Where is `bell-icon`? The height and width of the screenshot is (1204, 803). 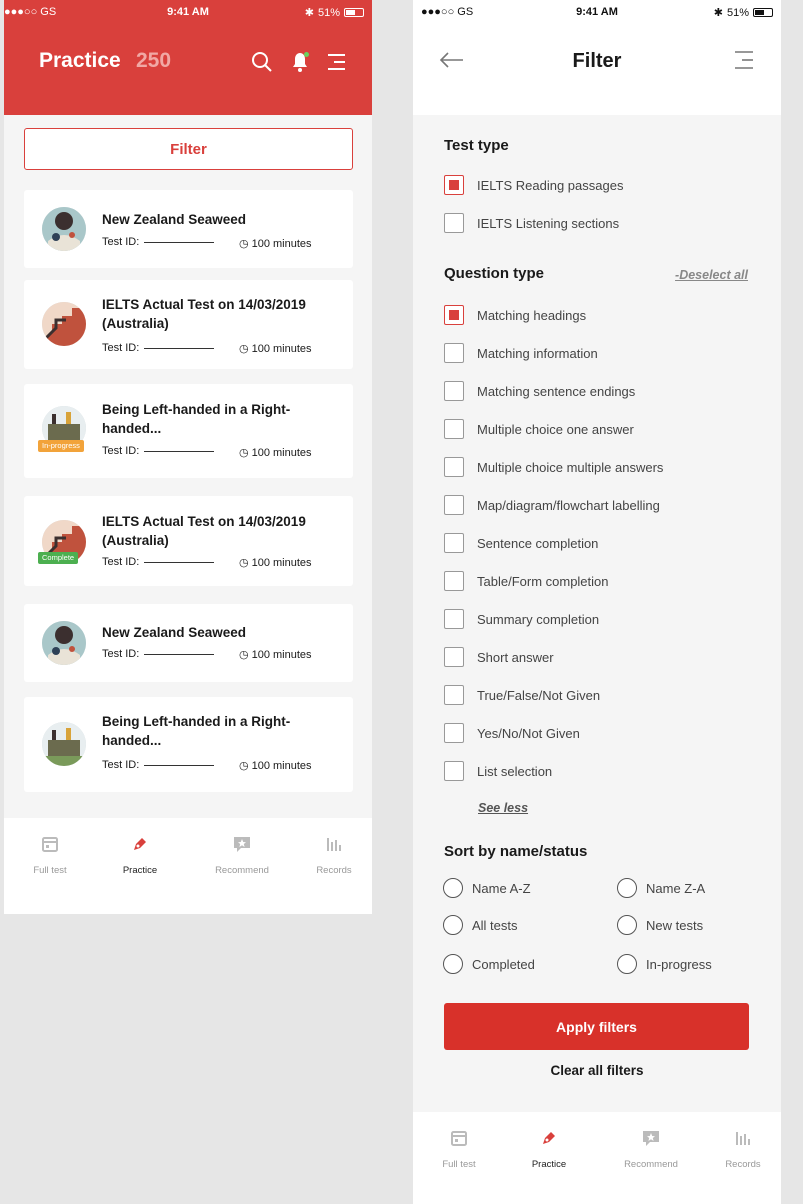 bell-icon is located at coordinates (300, 62).